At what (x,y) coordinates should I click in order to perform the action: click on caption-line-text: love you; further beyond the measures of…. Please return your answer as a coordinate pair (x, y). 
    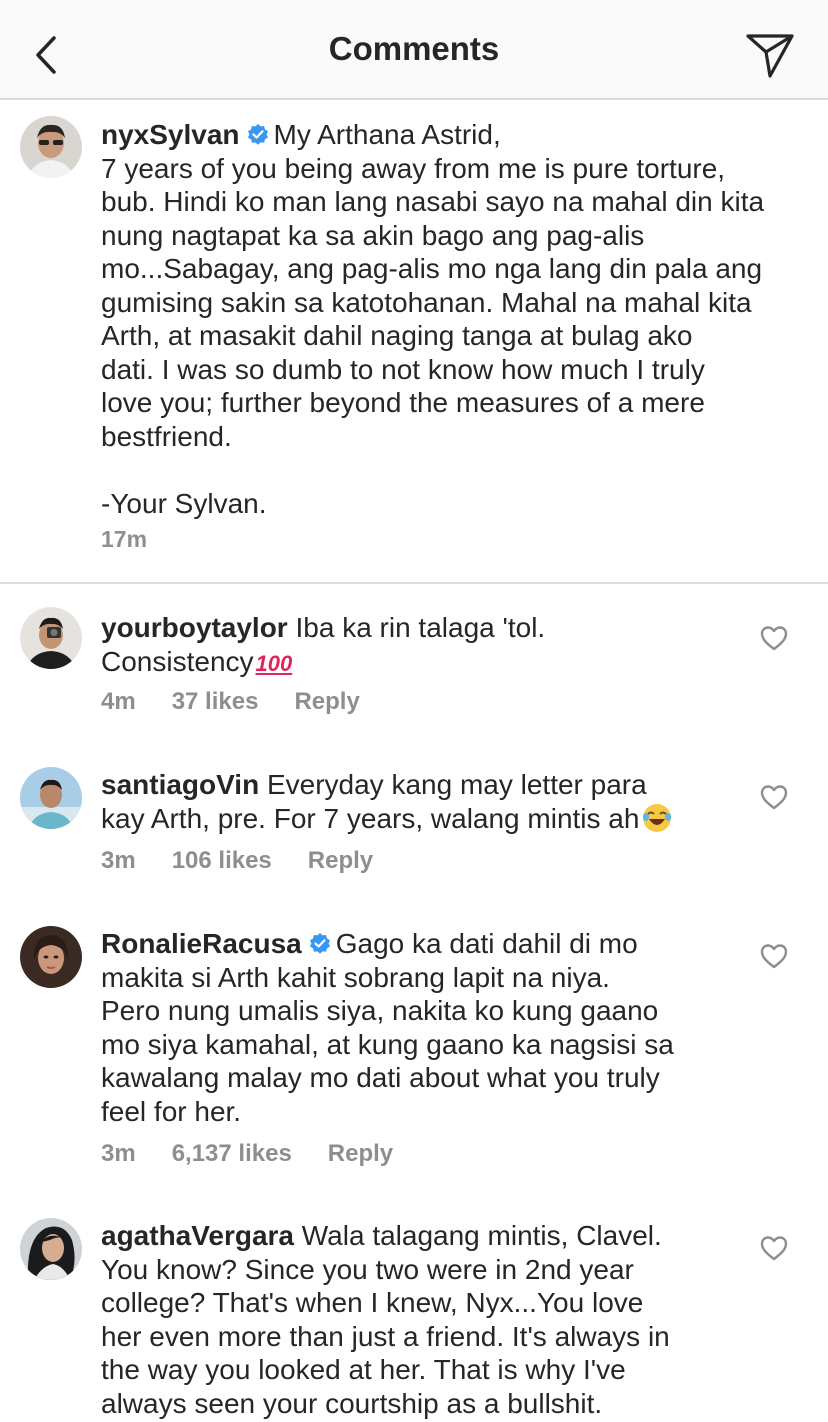
    Looking at the image, I should click on (403, 402).